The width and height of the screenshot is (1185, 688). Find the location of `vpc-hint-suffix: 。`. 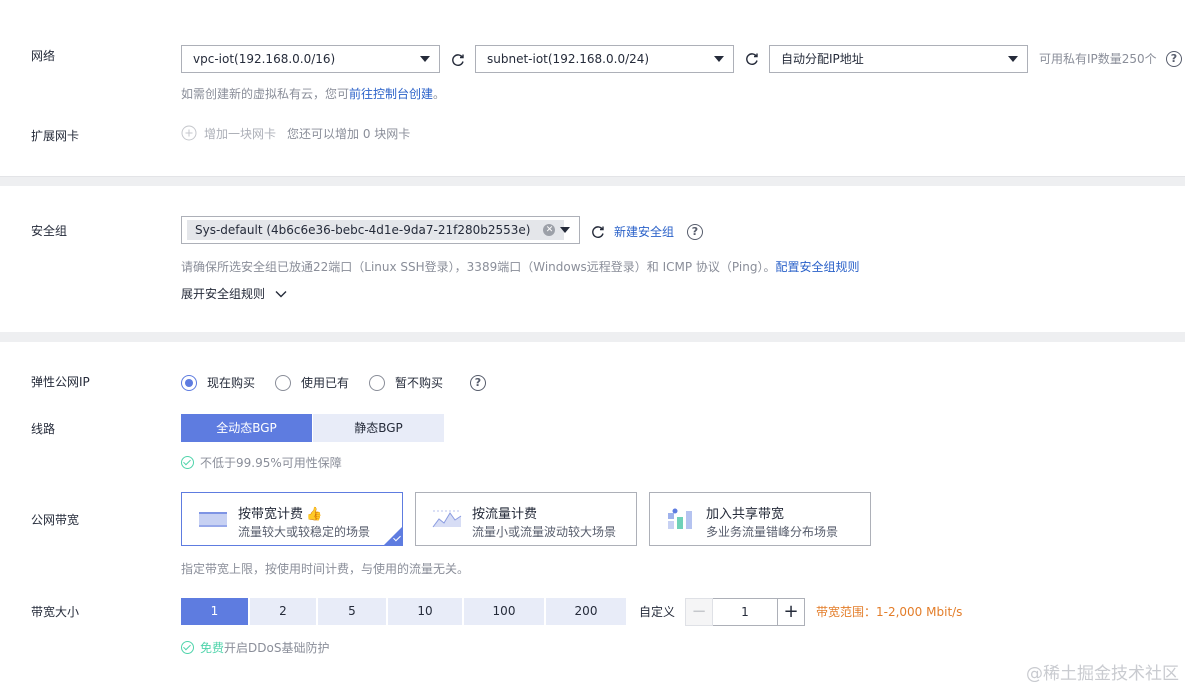

vpc-hint-suffix: 。 is located at coordinates (439, 94).